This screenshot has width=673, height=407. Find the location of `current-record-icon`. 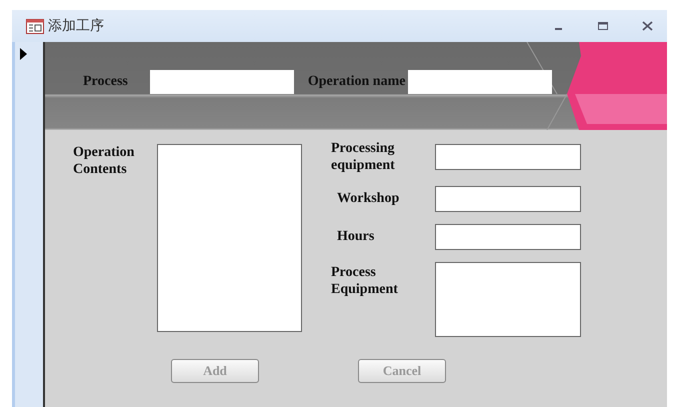

current-record-icon is located at coordinates (23, 54).